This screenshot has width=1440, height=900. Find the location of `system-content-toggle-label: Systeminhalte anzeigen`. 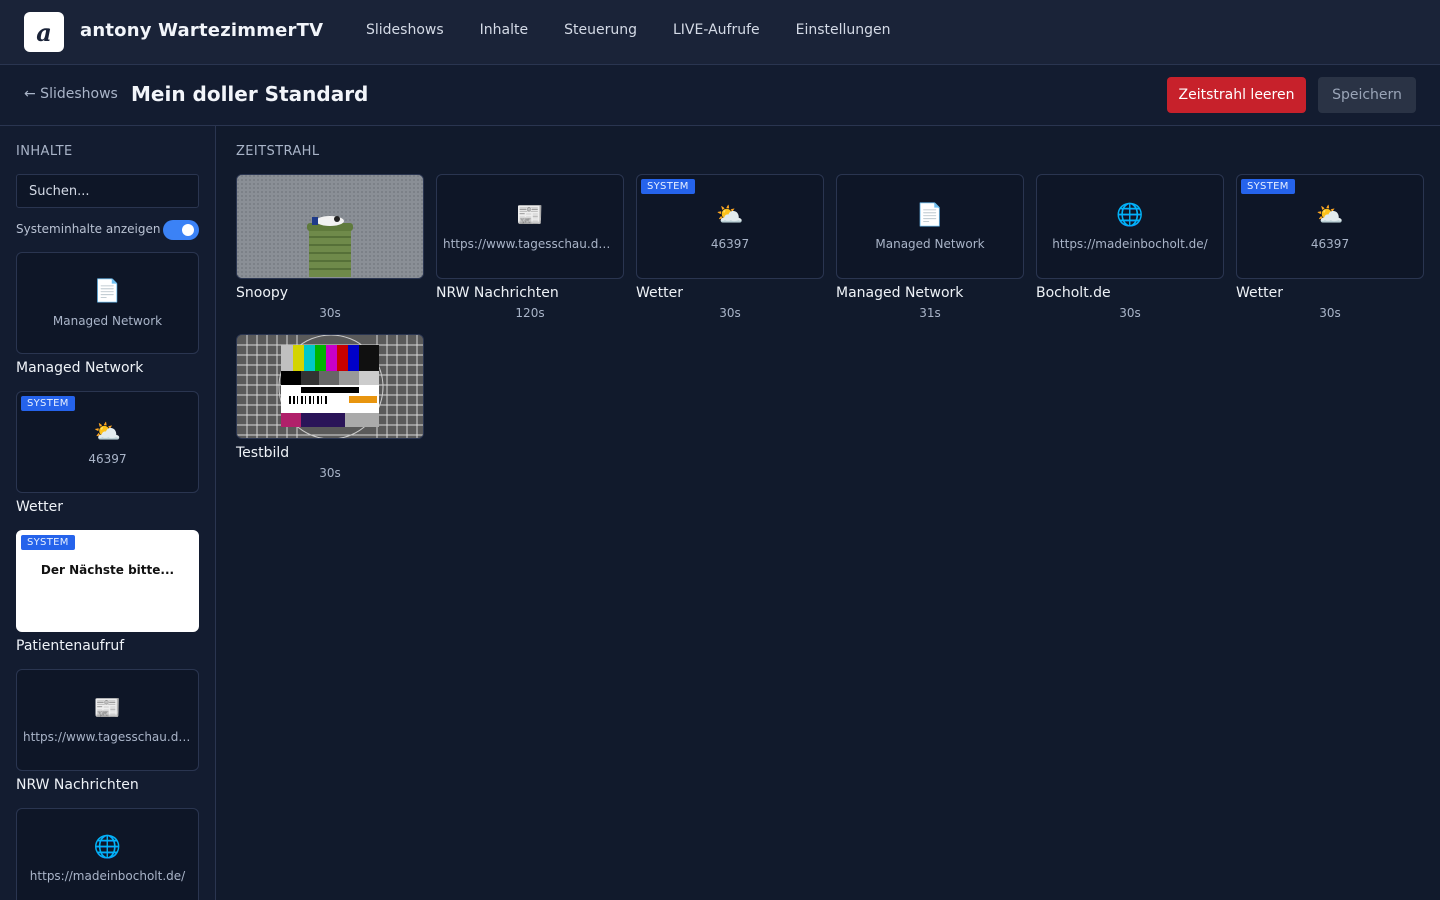

system-content-toggle-label: Systeminhalte anzeigen is located at coordinates (88, 229).